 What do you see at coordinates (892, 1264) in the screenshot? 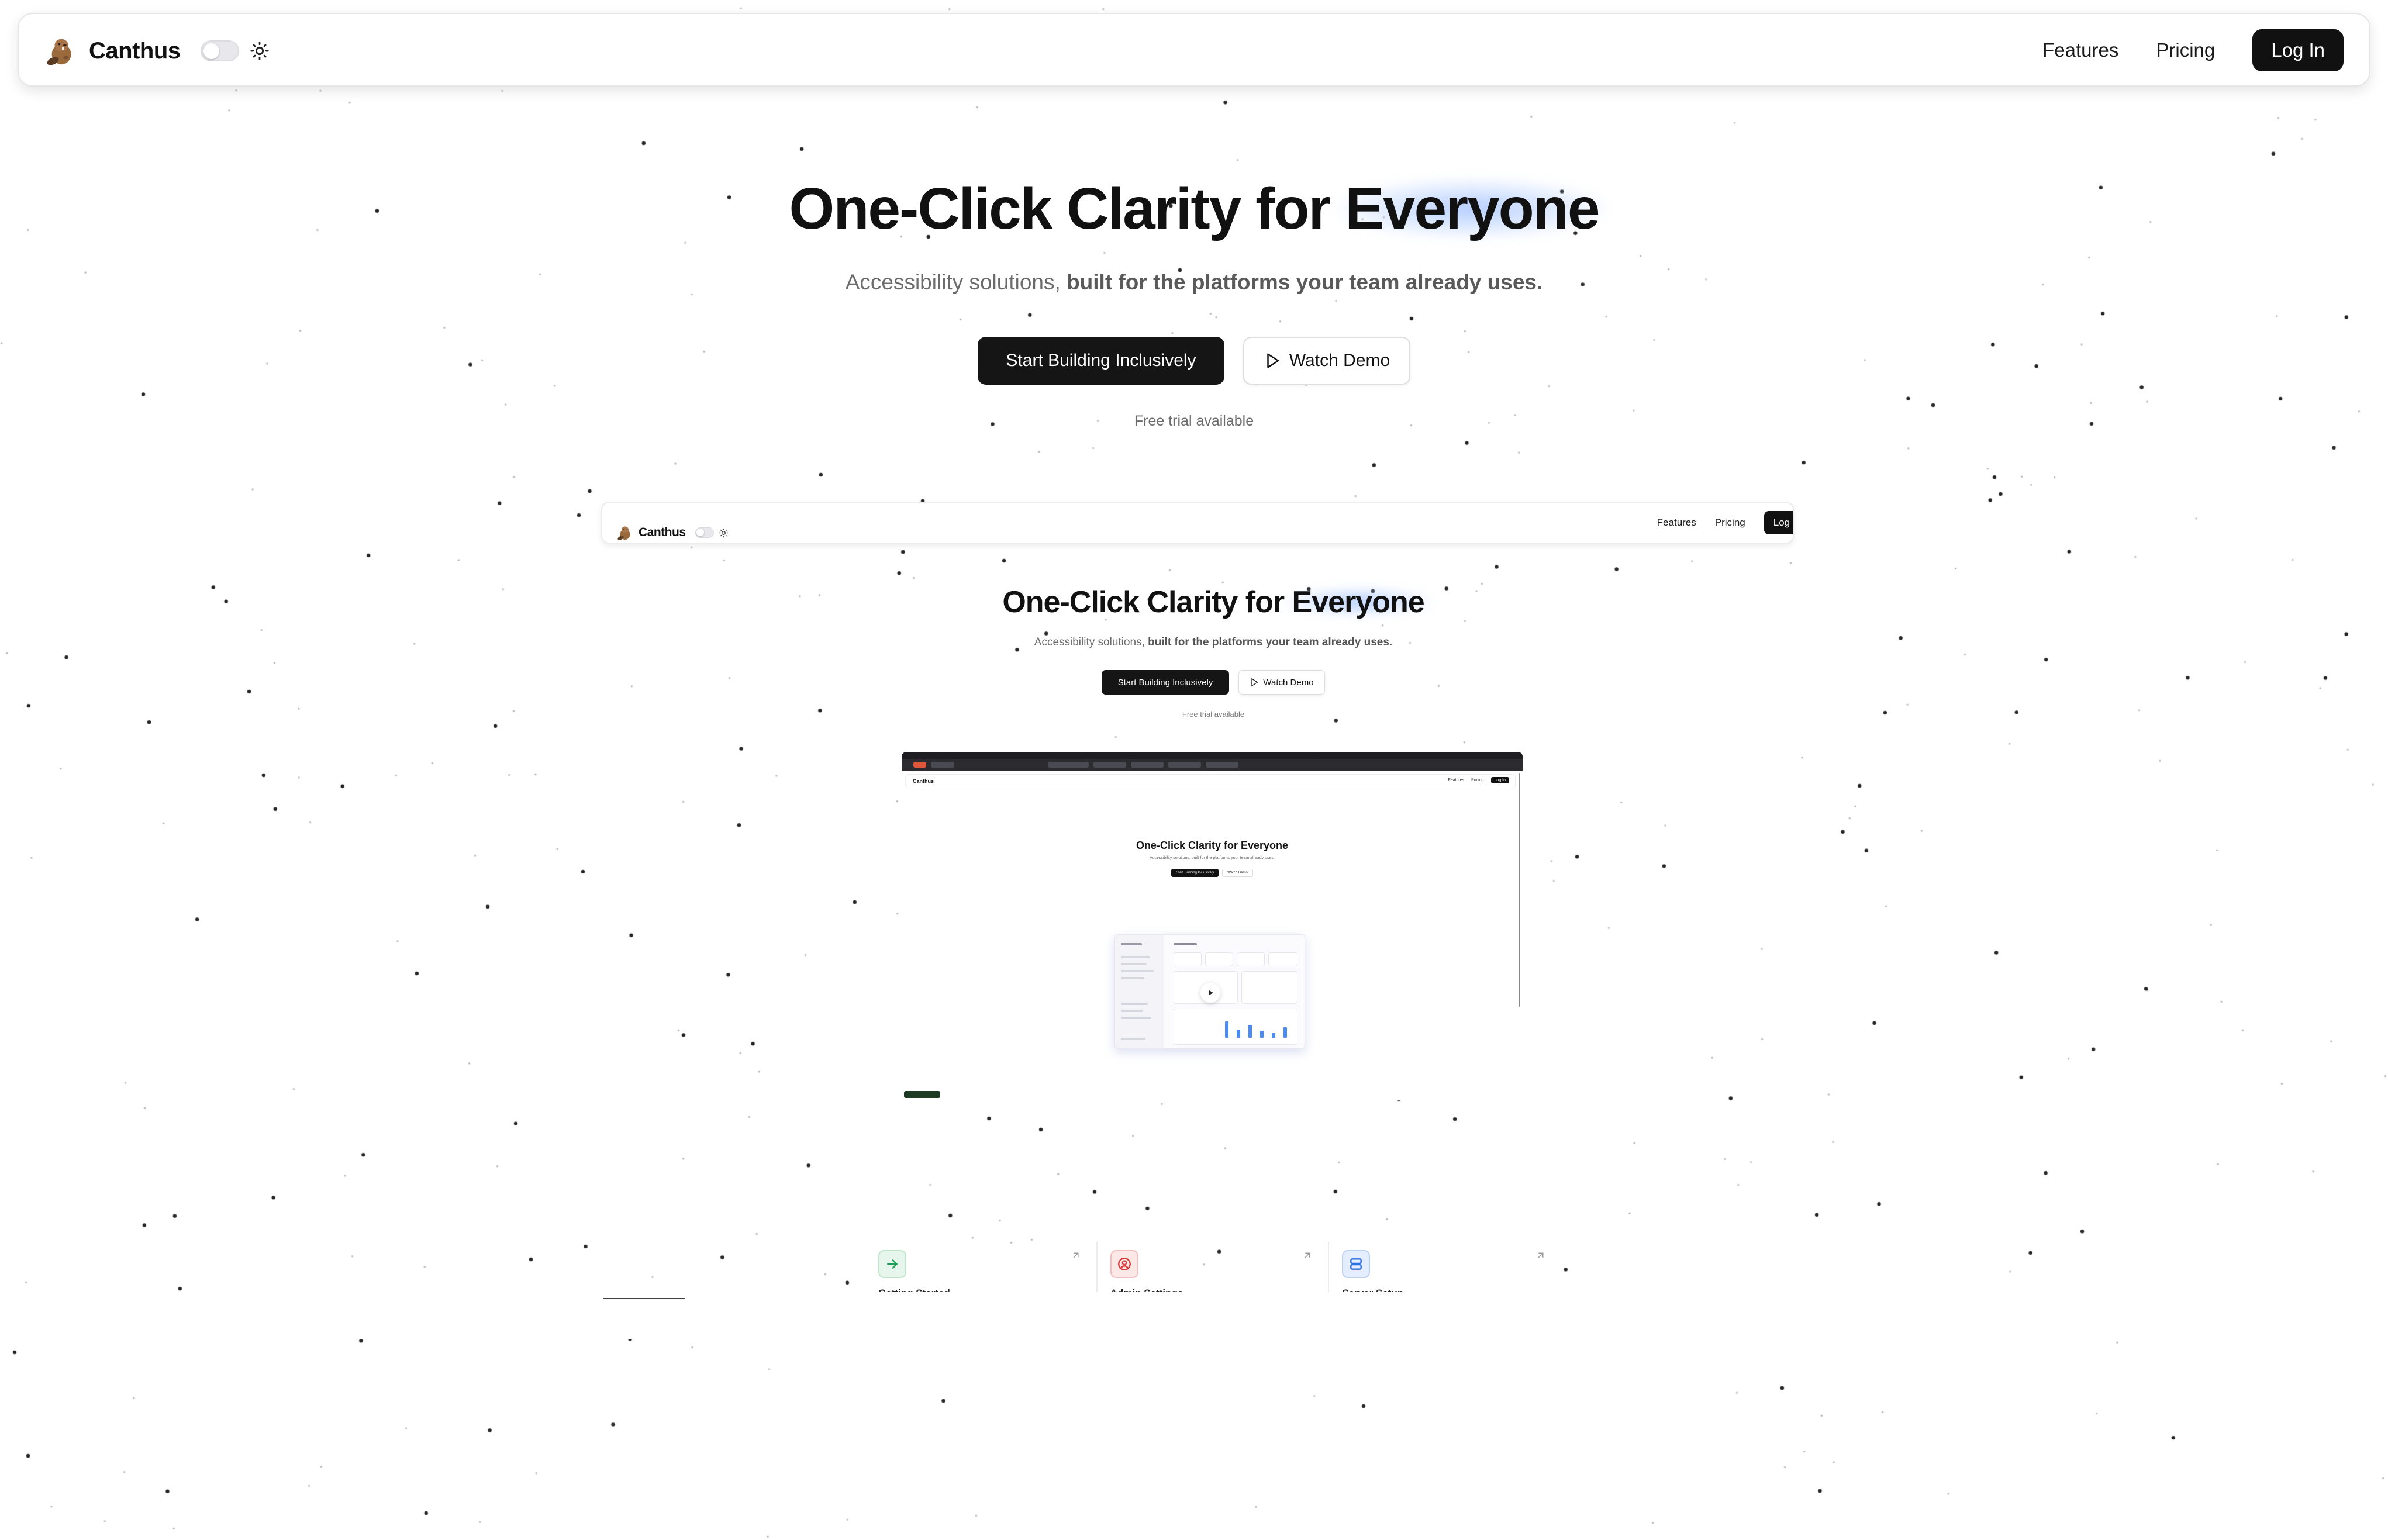
I see `arrow-right-icon` at bounding box center [892, 1264].